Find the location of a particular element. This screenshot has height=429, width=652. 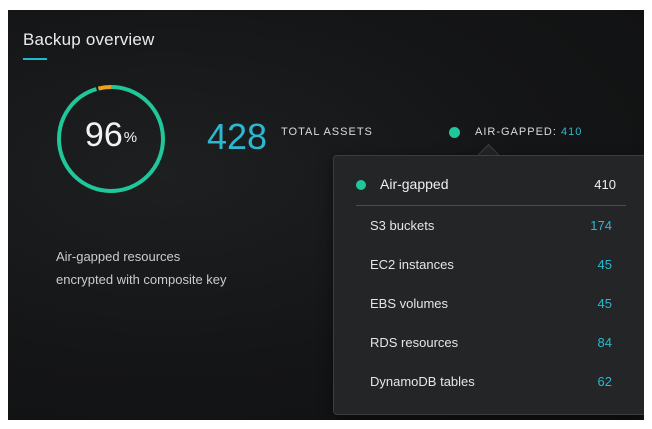

tooltip-header-label: Air-gapped is located at coordinates (414, 184).